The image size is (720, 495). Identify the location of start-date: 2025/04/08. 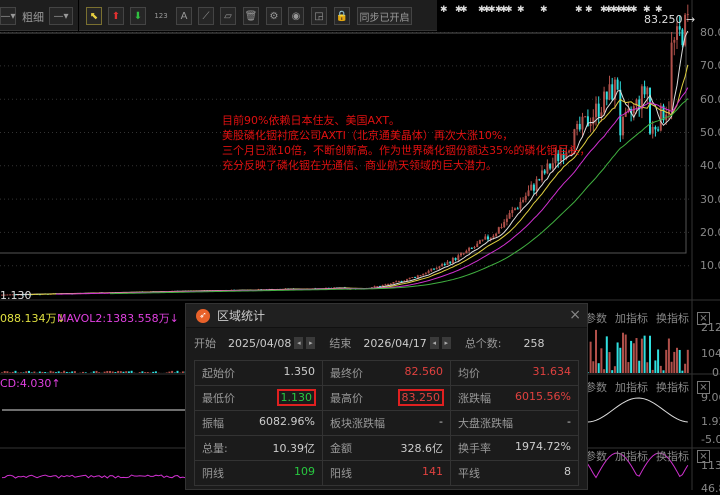
(259, 343).